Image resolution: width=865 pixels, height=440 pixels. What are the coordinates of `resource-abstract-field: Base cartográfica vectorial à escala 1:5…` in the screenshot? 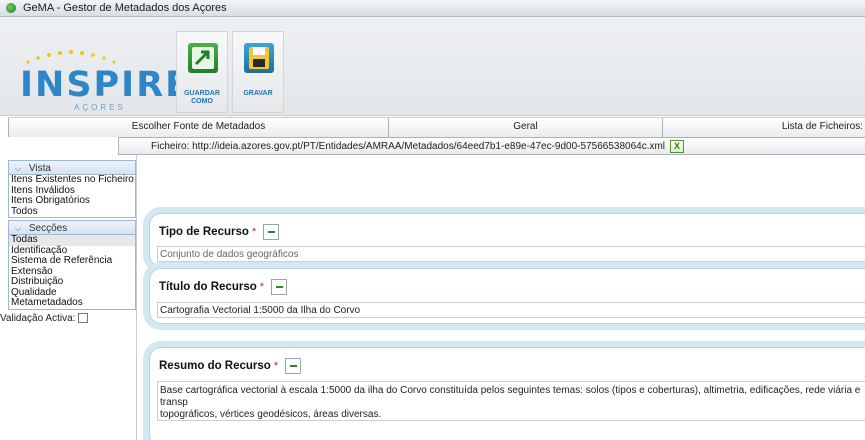 It's located at (511, 401).